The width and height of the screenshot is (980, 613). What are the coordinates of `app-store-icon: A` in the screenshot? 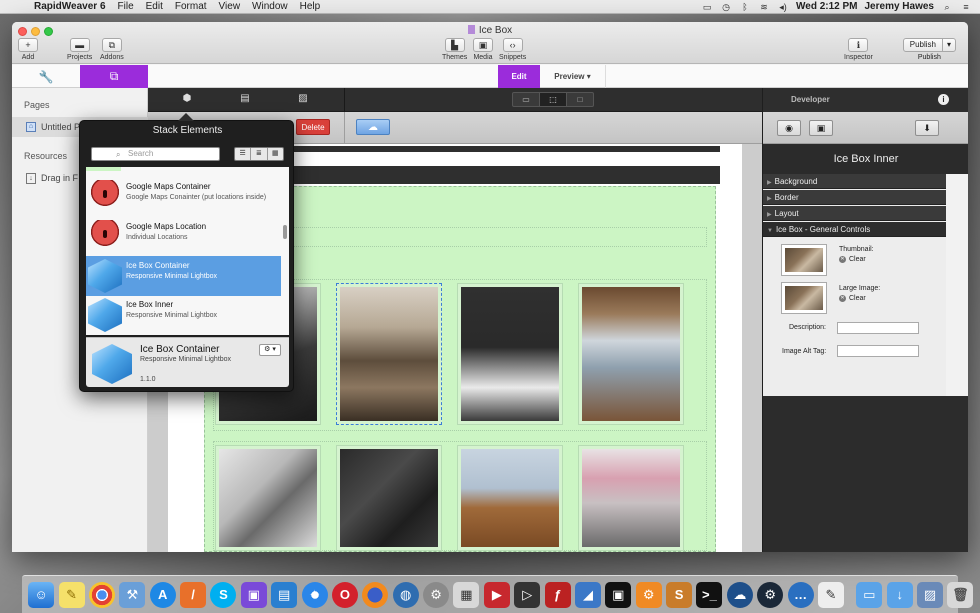 It's located at (162, 594).